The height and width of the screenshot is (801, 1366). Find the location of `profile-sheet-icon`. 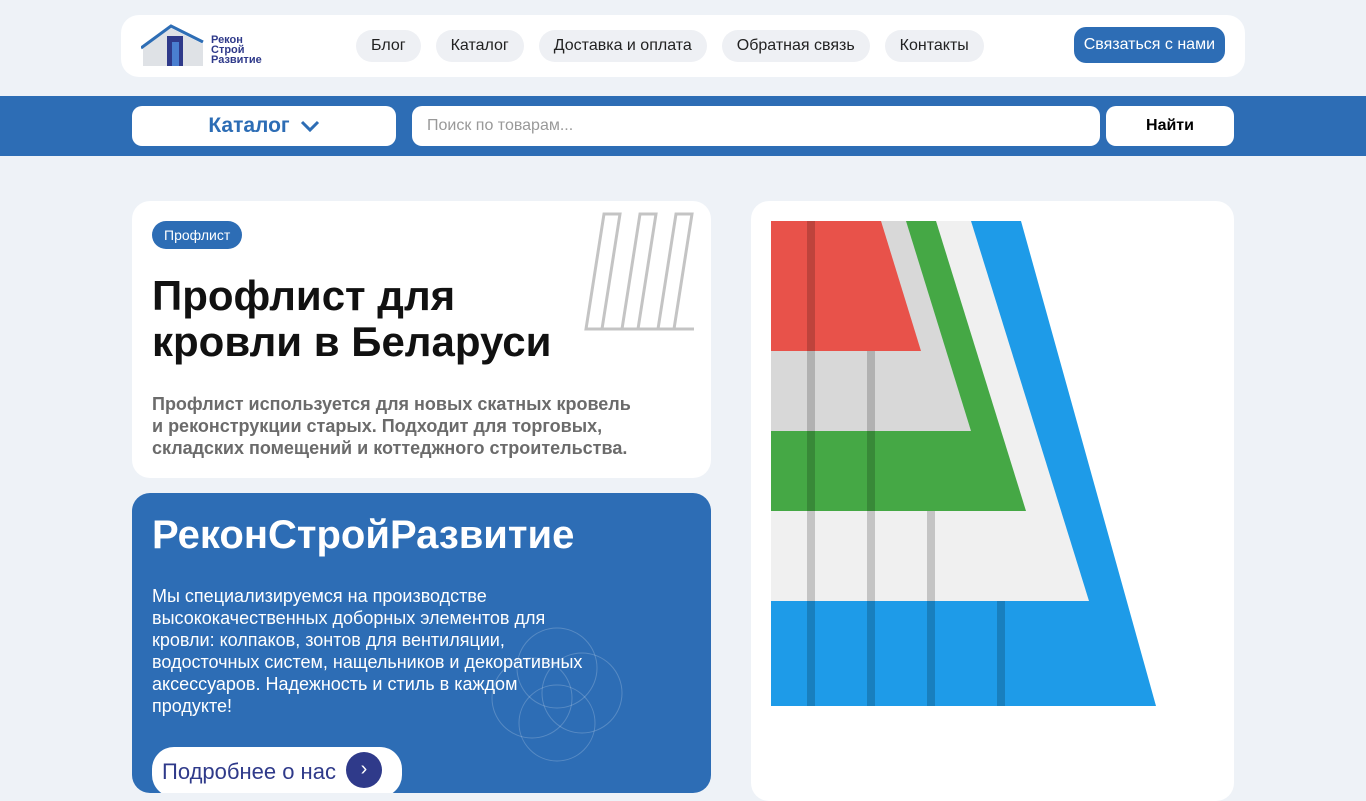

profile-sheet-icon is located at coordinates (639, 271).